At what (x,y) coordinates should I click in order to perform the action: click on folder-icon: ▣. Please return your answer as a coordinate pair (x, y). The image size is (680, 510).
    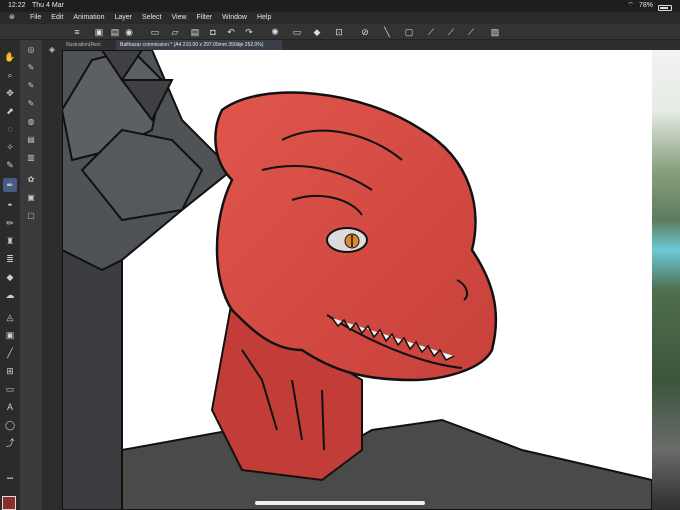
    Looking at the image, I should click on (31, 198).